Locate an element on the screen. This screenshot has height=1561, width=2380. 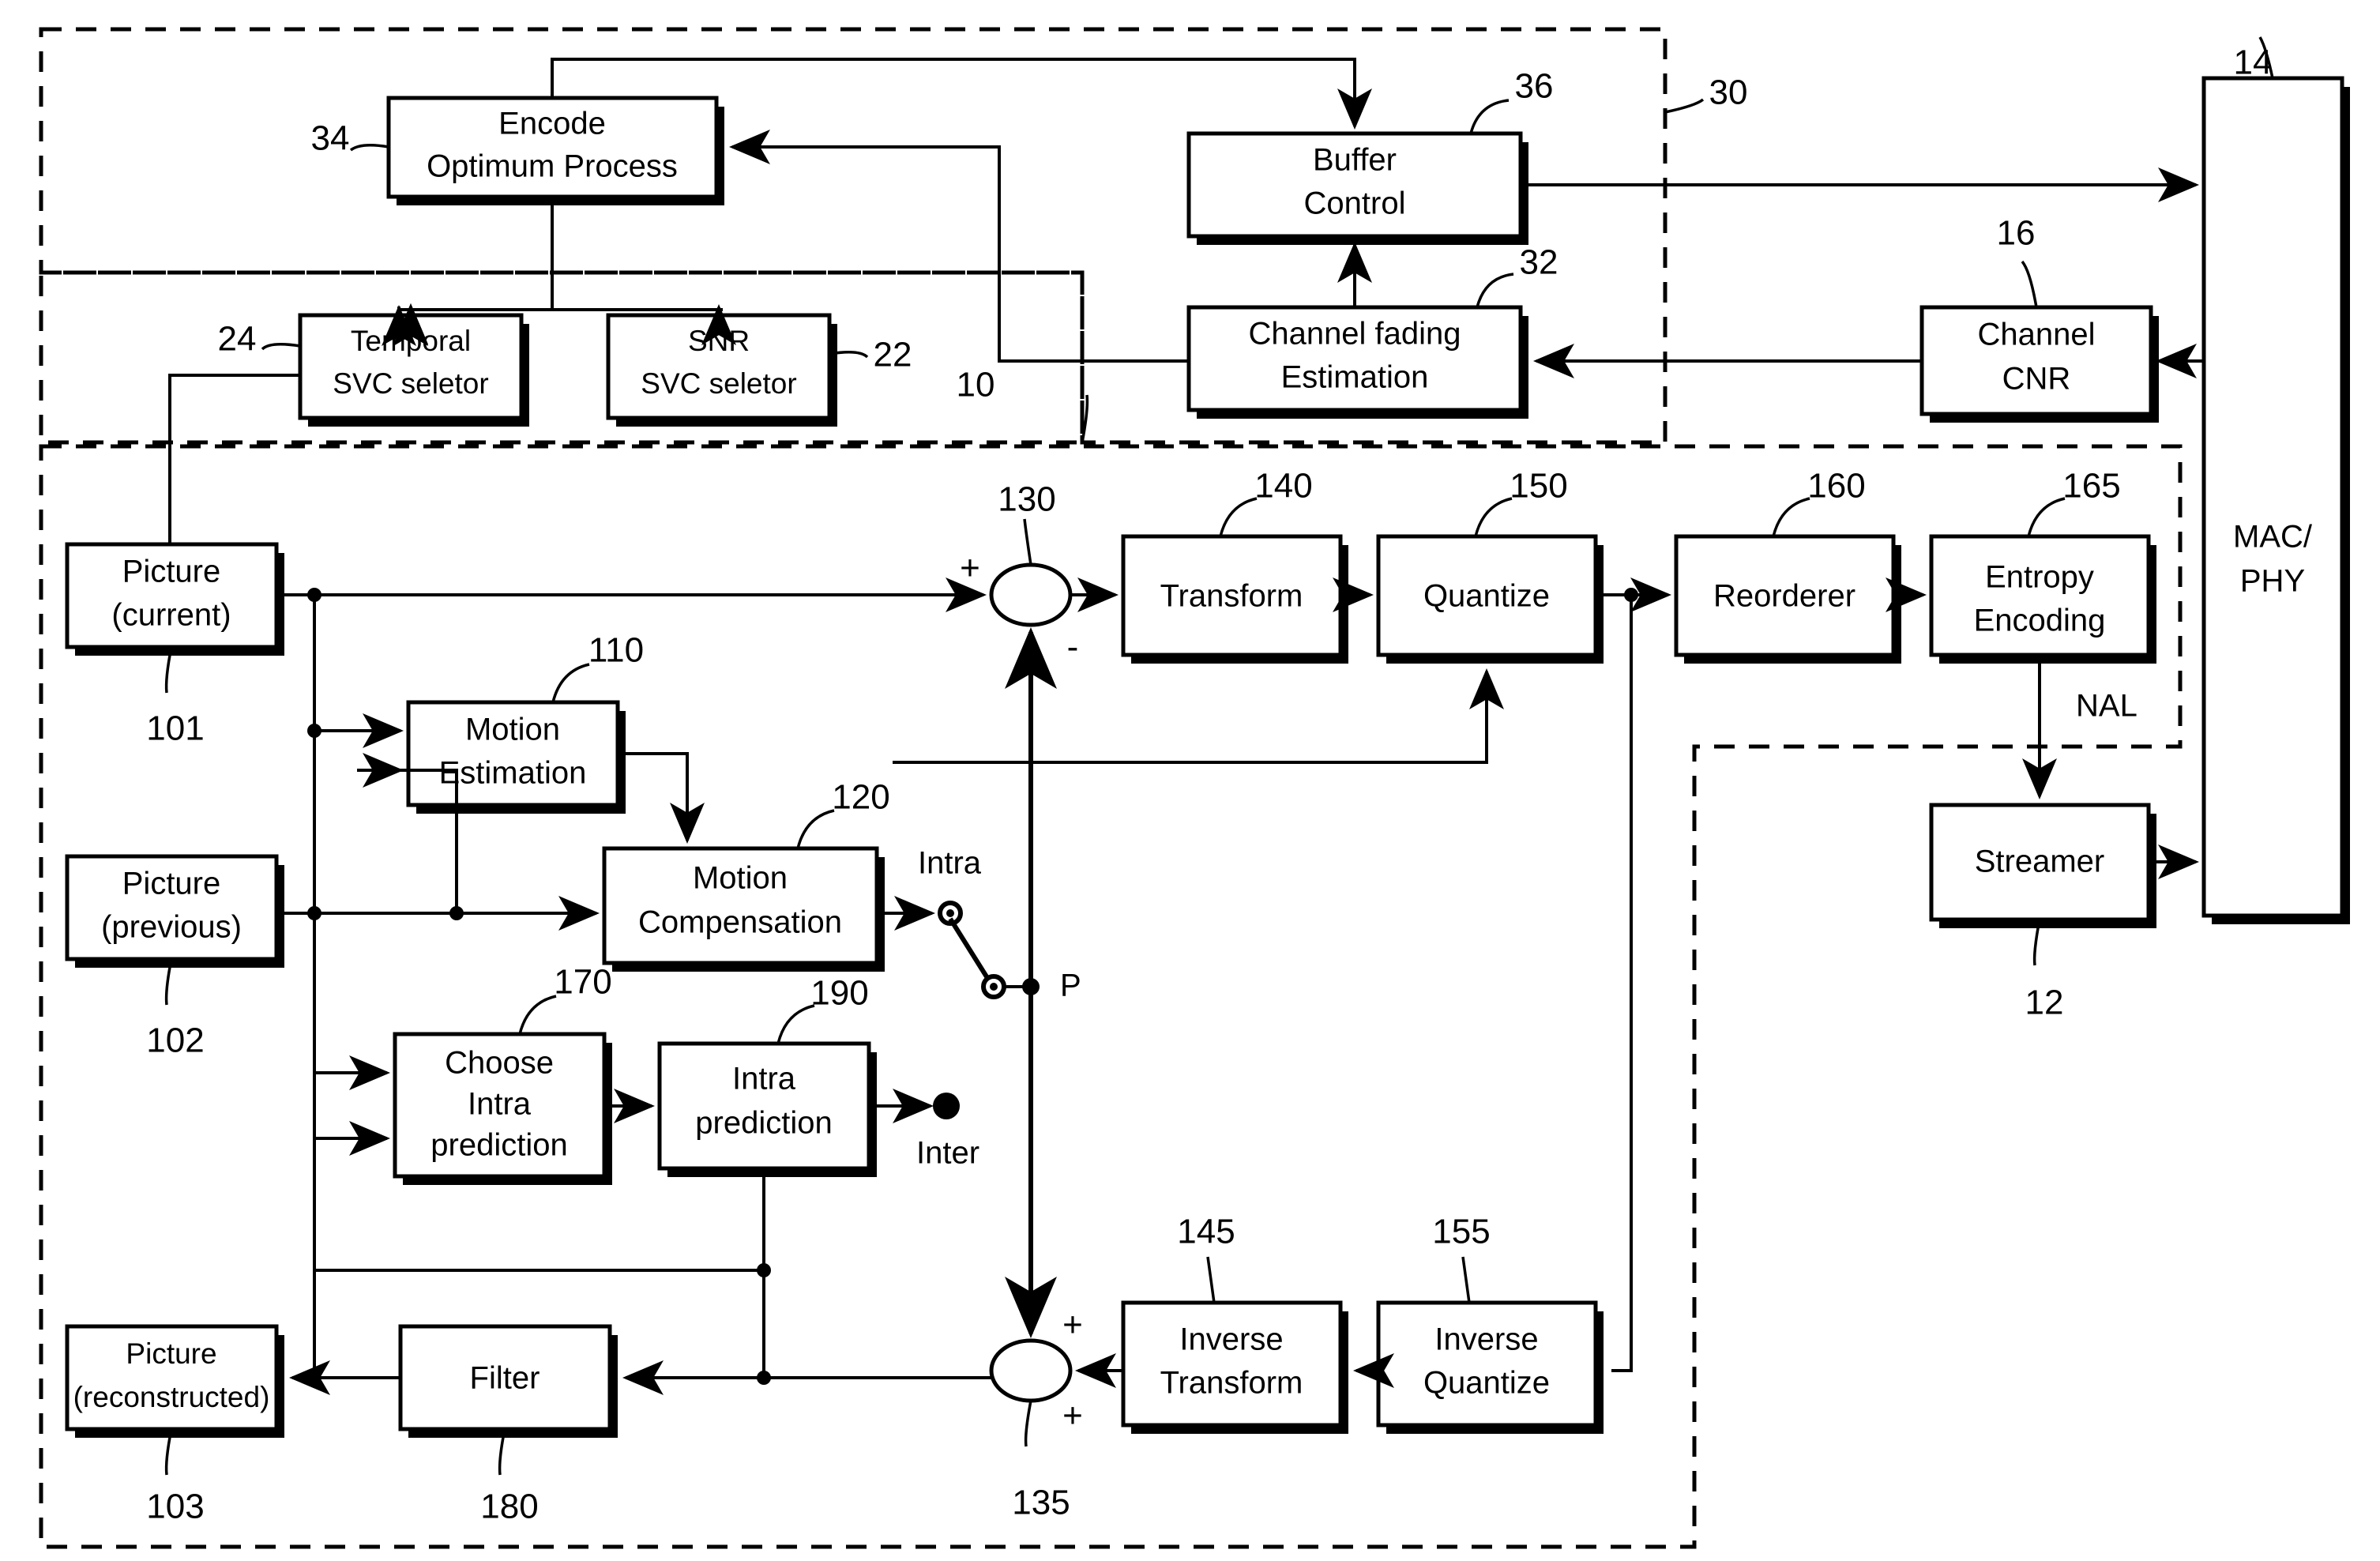
block-filter: Filter is located at coordinates (508, 1381).